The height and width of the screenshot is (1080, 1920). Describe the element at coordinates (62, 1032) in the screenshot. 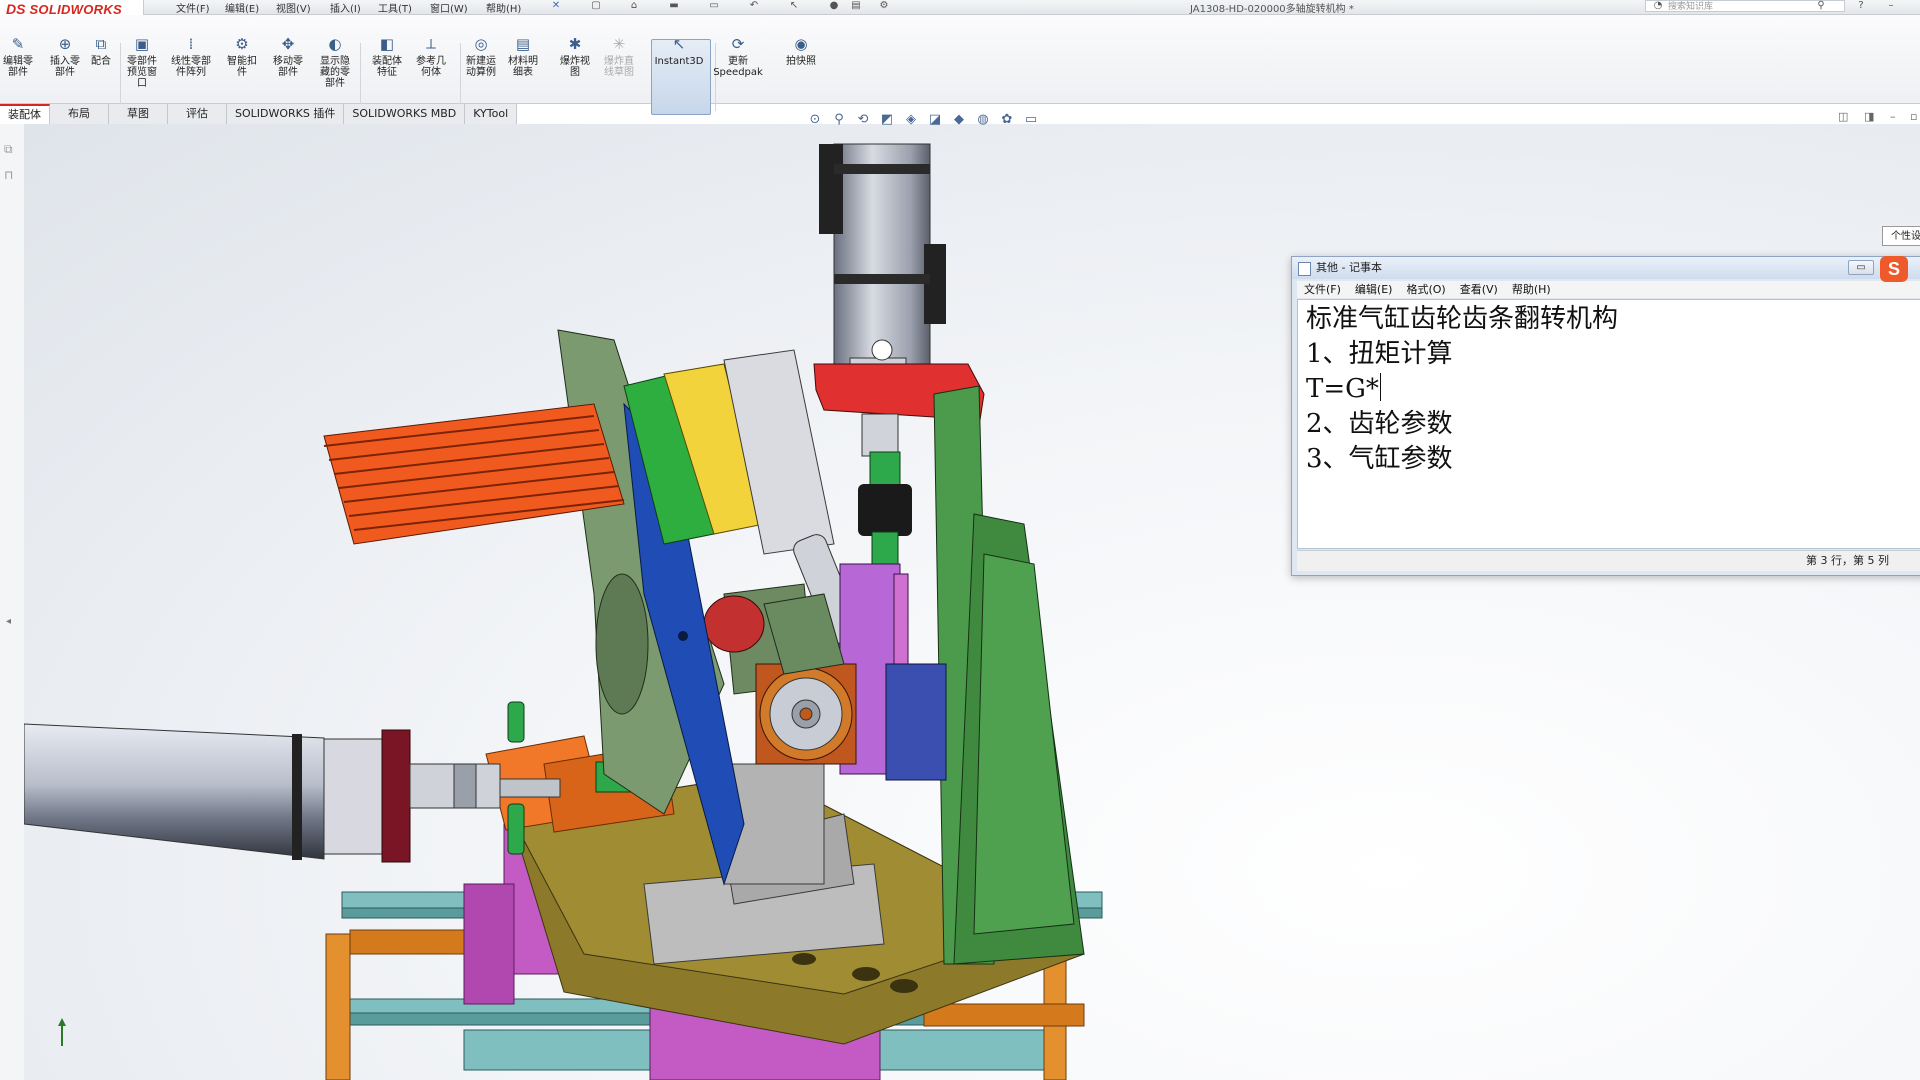

I see `triad-axis-icon` at that location.